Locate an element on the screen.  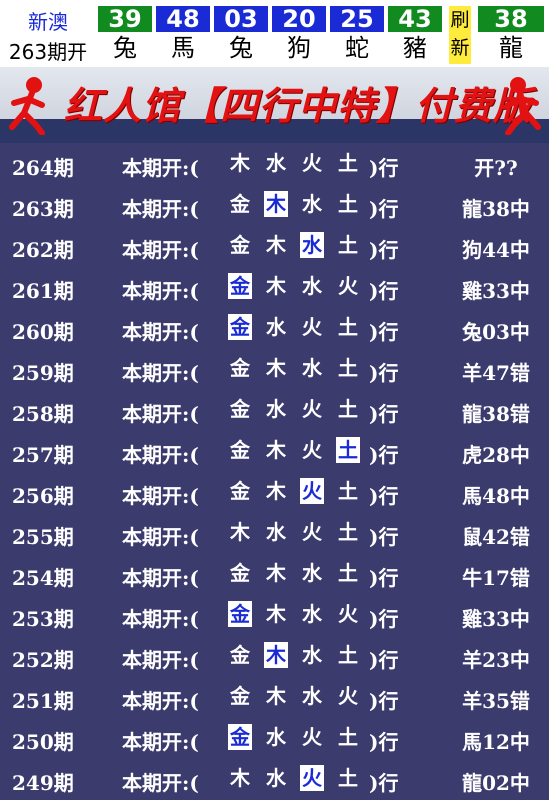
result-label: 羊23中 is located at coordinates (496, 660).